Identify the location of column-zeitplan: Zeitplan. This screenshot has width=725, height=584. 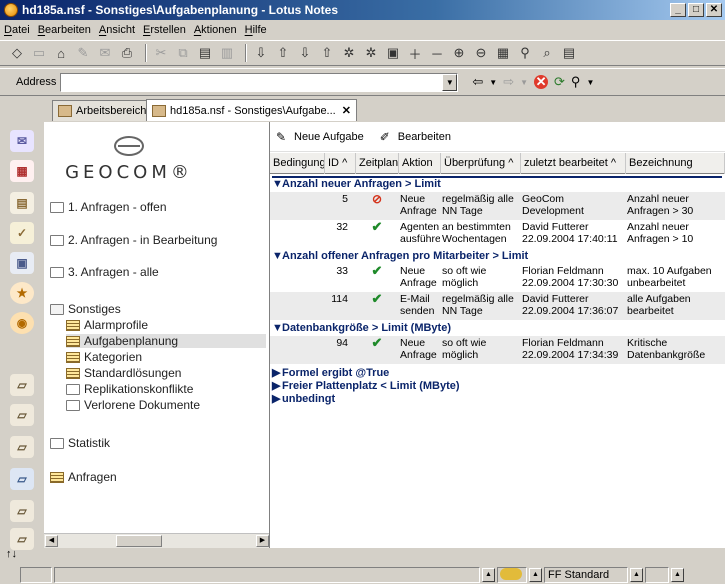
(377, 163).